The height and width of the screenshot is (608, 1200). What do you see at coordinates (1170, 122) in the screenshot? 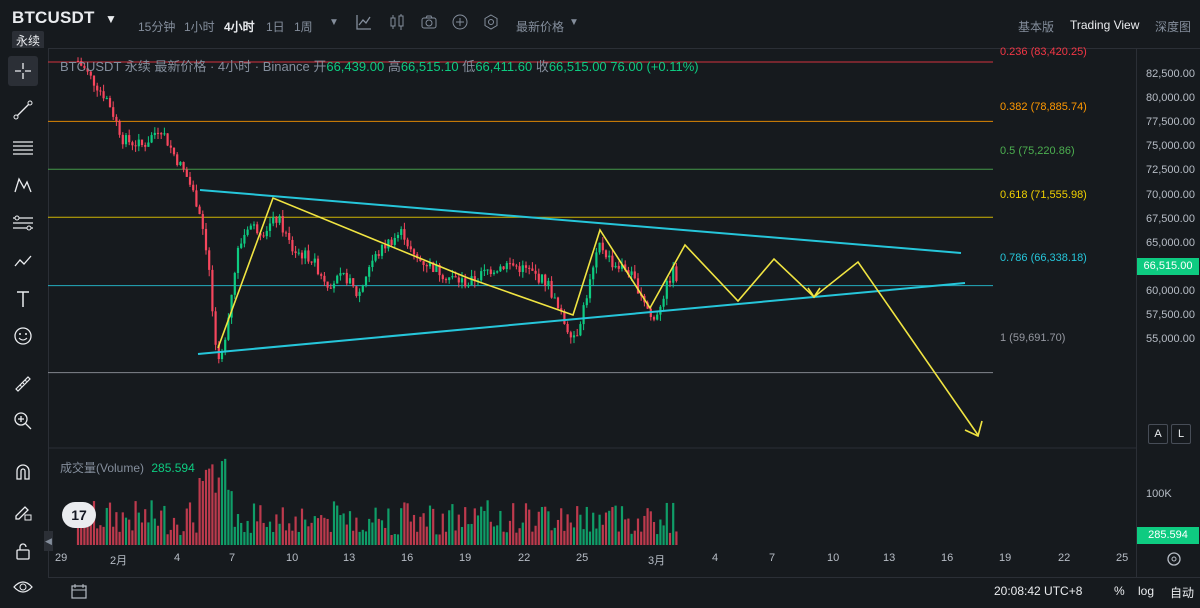
I see `price-tick: 77,500.00` at bounding box center [1170, 122].